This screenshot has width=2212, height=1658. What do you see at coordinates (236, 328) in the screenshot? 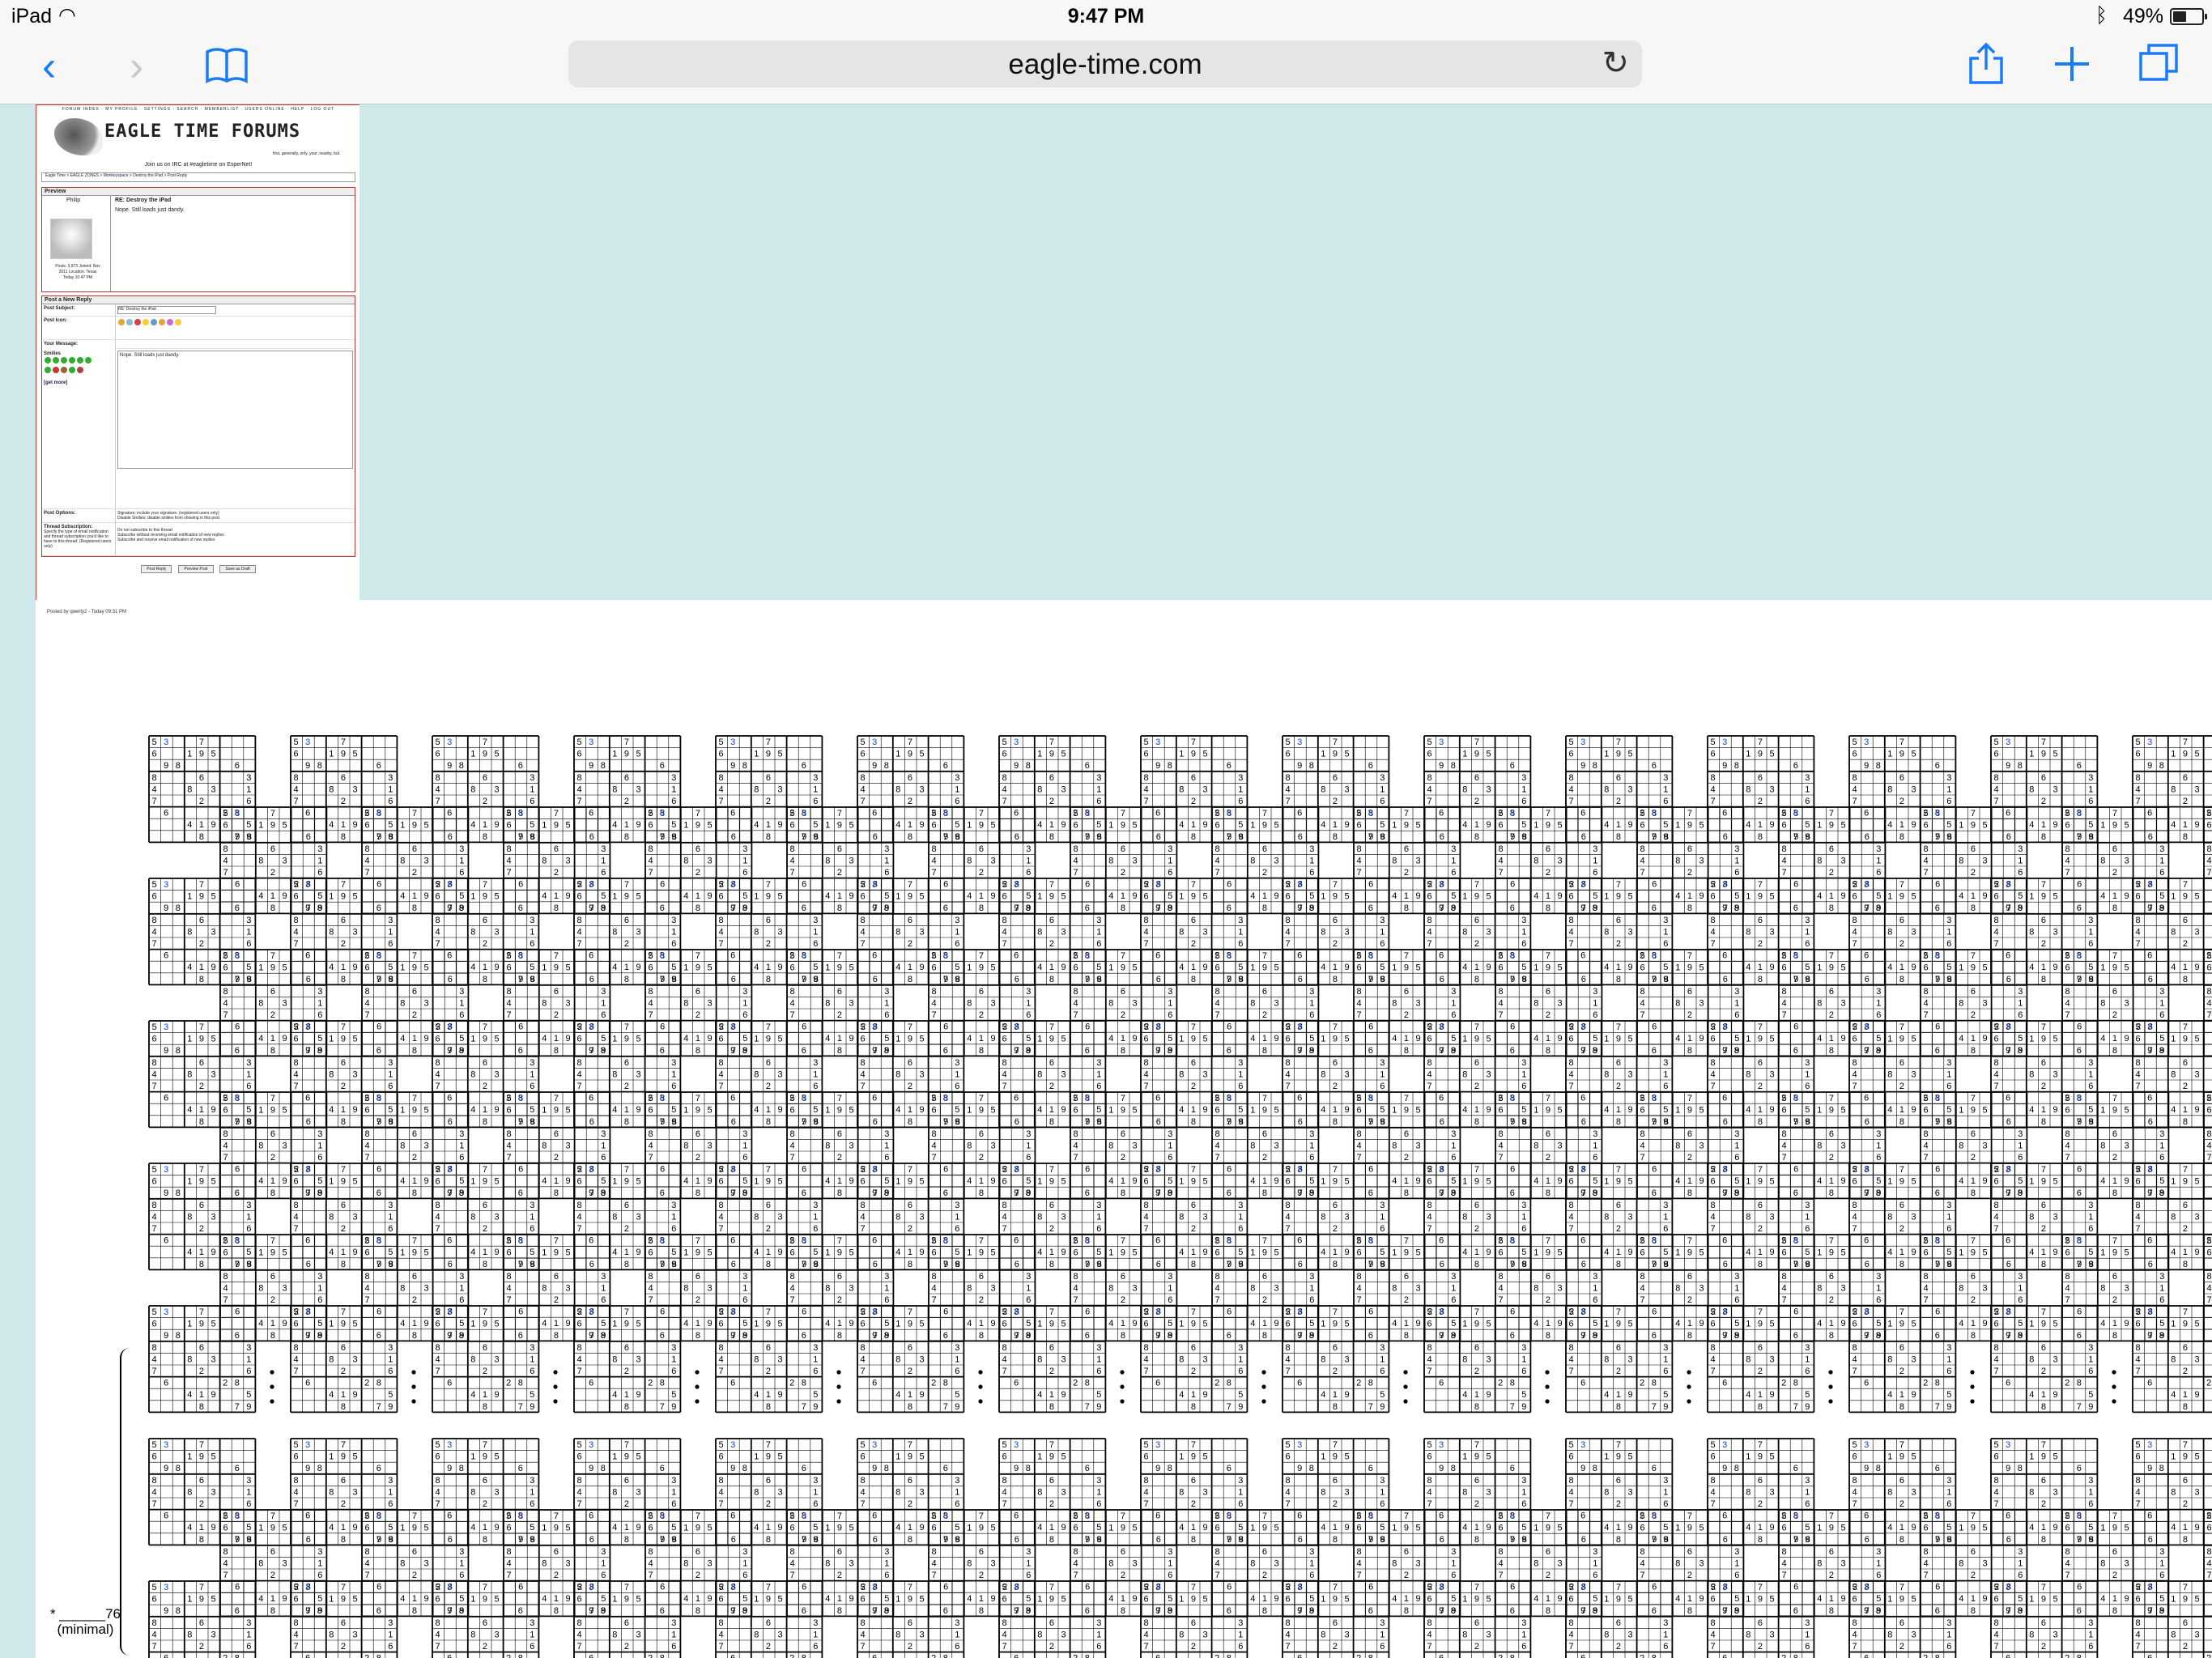
I see `post-icon-picker` at bounding box center [236, 328].